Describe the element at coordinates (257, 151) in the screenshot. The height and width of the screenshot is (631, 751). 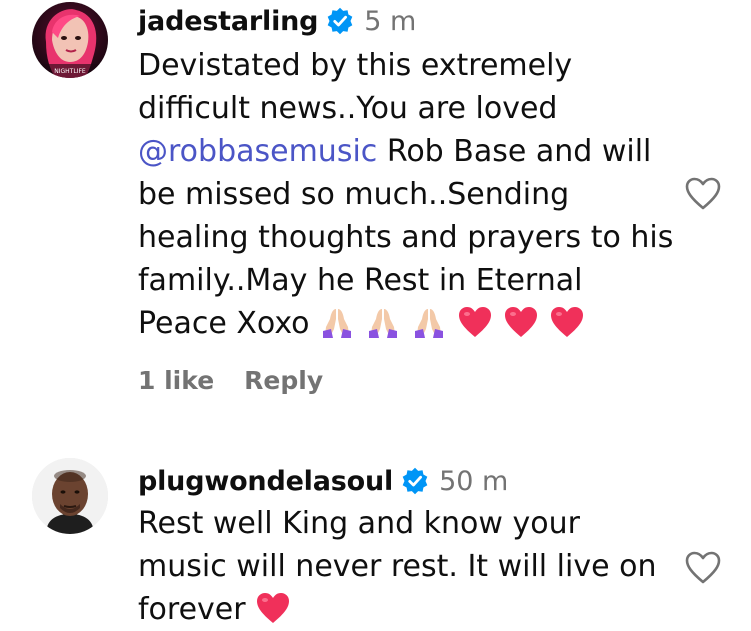
I see `mention-link: @robbasemusic` at that location.